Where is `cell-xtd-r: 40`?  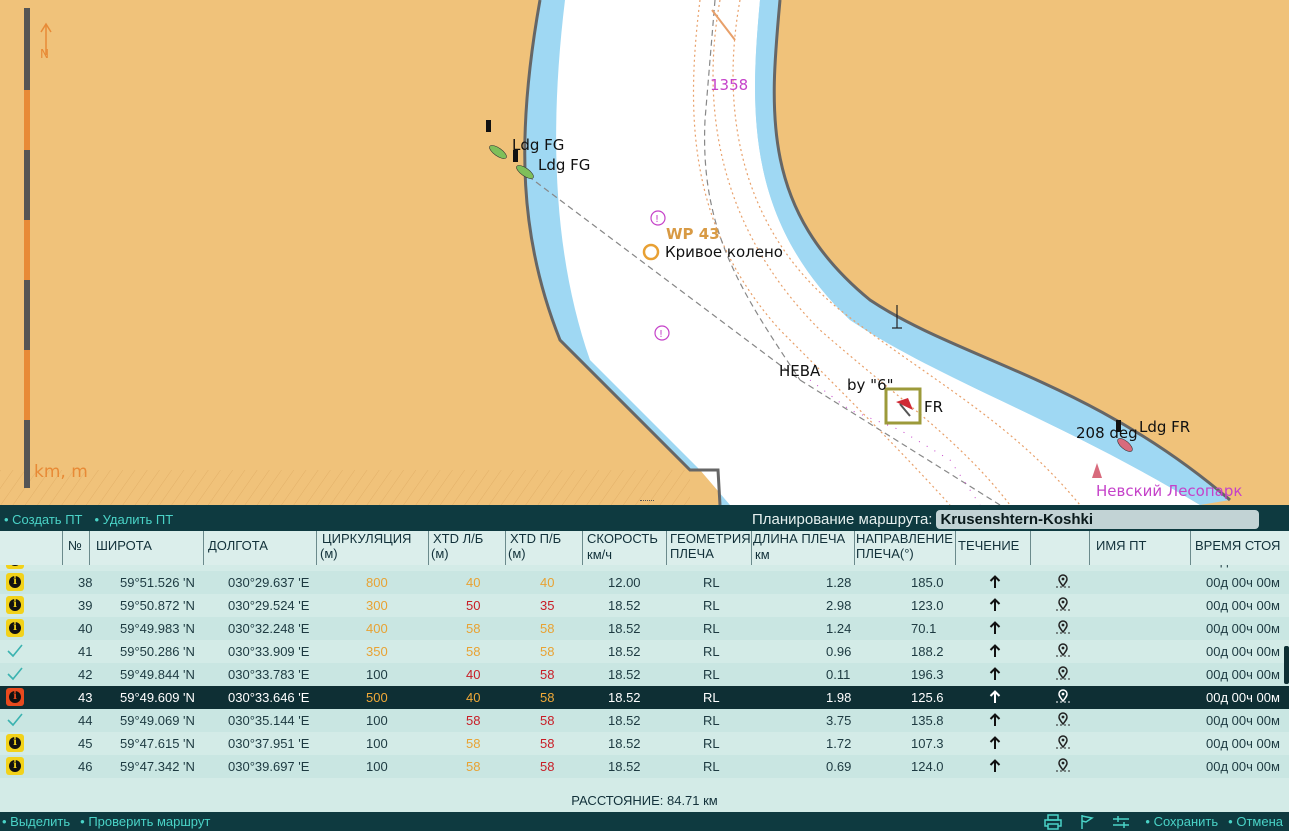 cell-xtd-r: 40 is located at coordinates (547, 582).